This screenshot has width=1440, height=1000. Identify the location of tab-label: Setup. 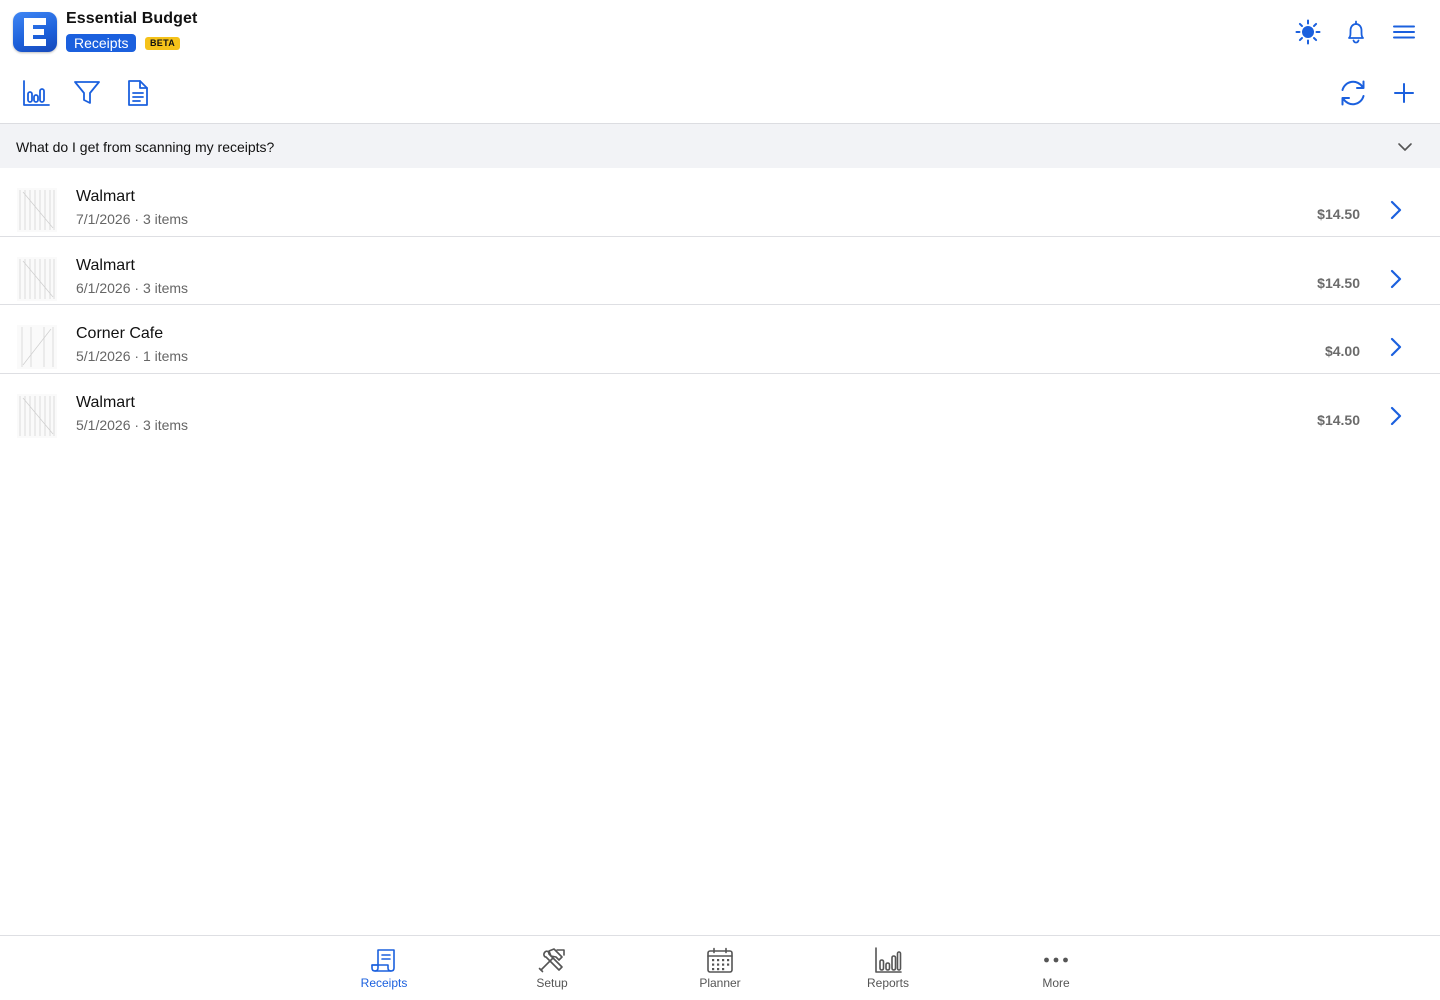
(552, 983).